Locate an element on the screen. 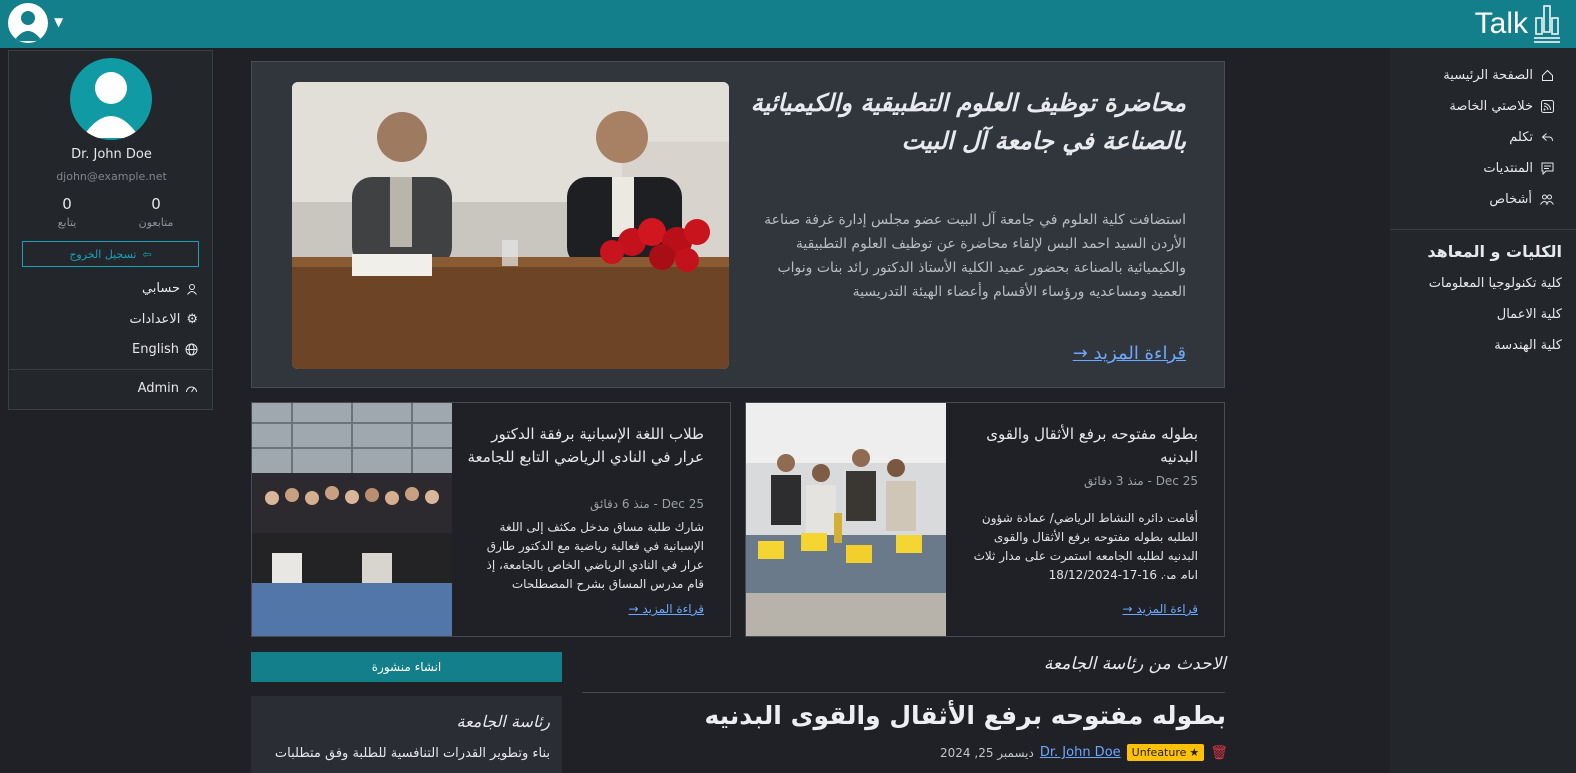 The image size is (1576, 773). menu-account: حسابي is located at coordinates (170, 288).